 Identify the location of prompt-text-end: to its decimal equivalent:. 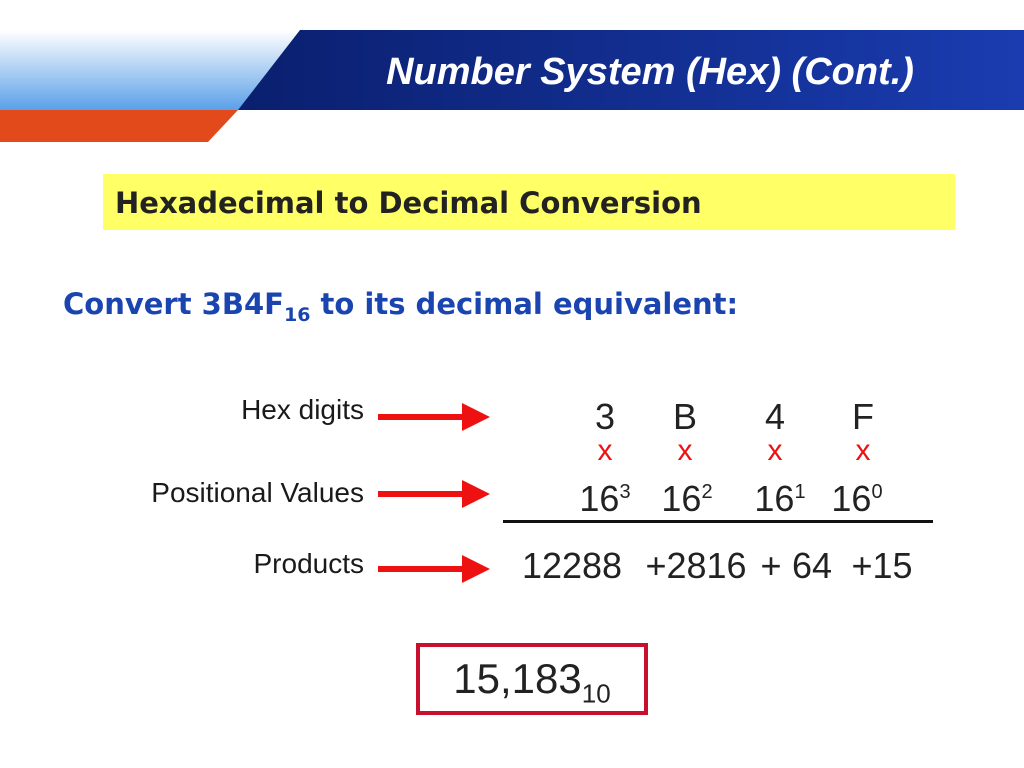
(524, 304).